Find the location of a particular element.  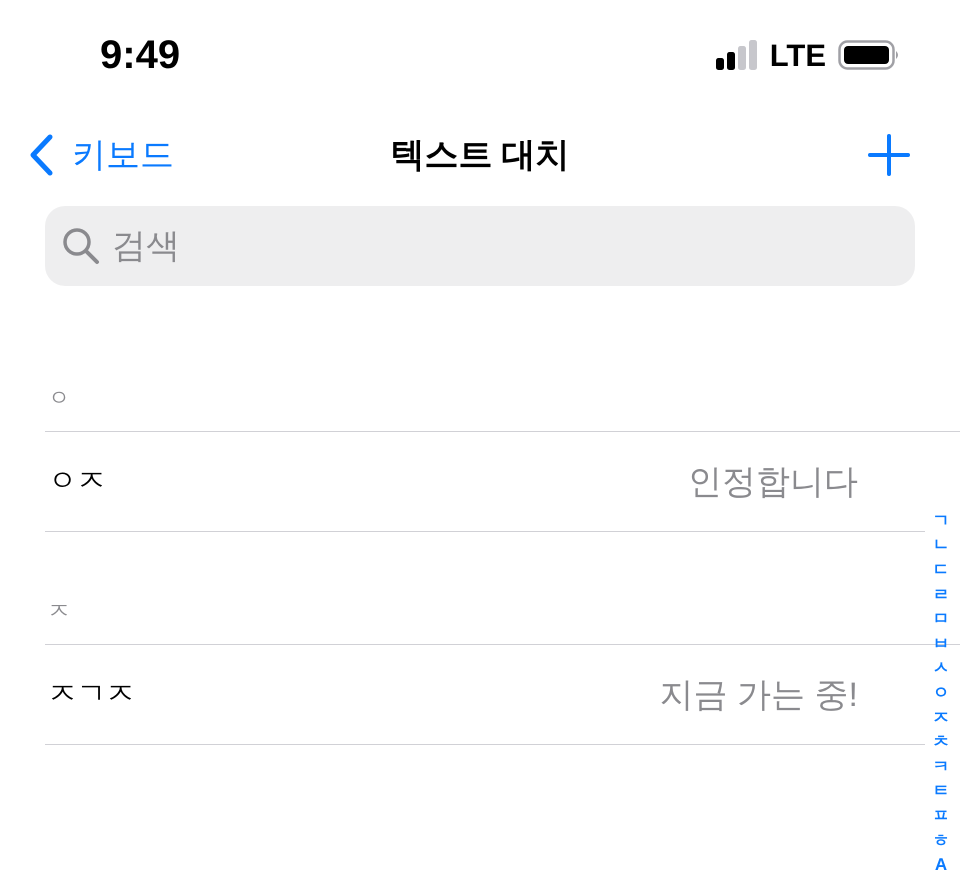

signal-icon is located at coordinates (737, 55).